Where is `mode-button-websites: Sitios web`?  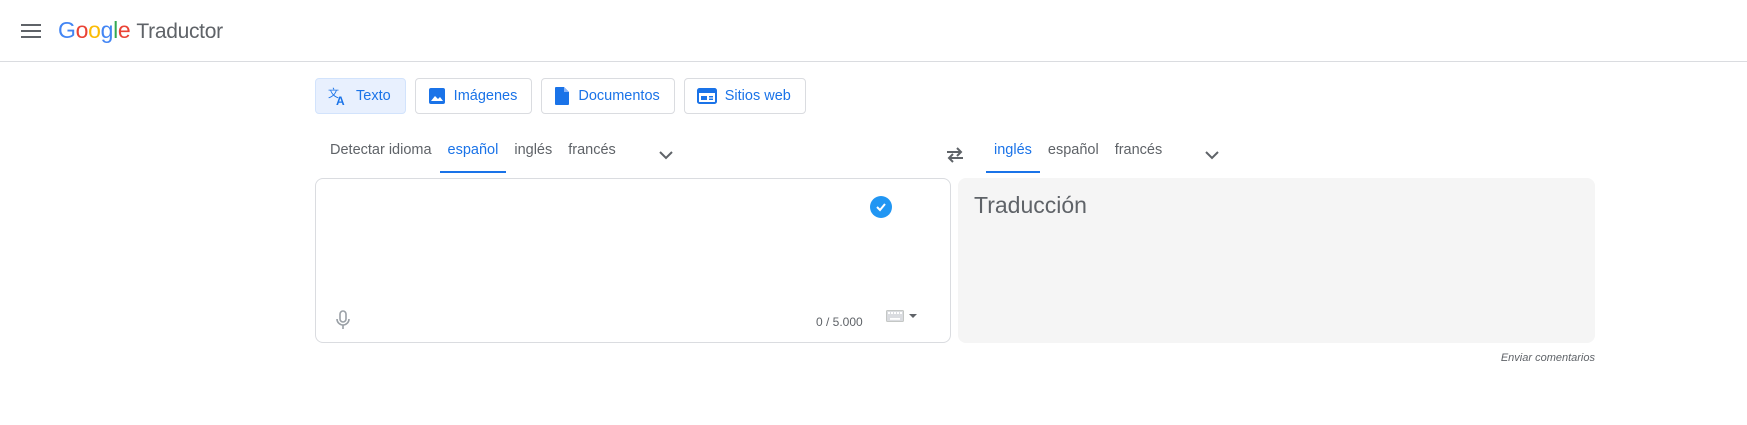
mode-button-websites: Sitios web is located at coordinates (744, 96).